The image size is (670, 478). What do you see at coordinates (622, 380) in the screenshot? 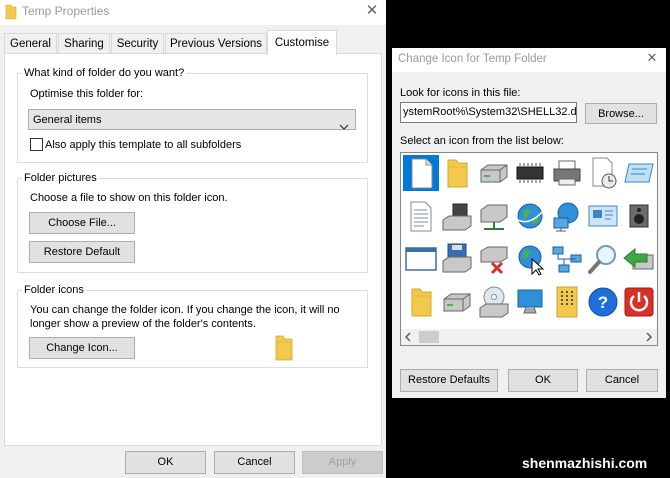
I see `dialog-cancel-button: Cancel` at bounding box center [622, 380].